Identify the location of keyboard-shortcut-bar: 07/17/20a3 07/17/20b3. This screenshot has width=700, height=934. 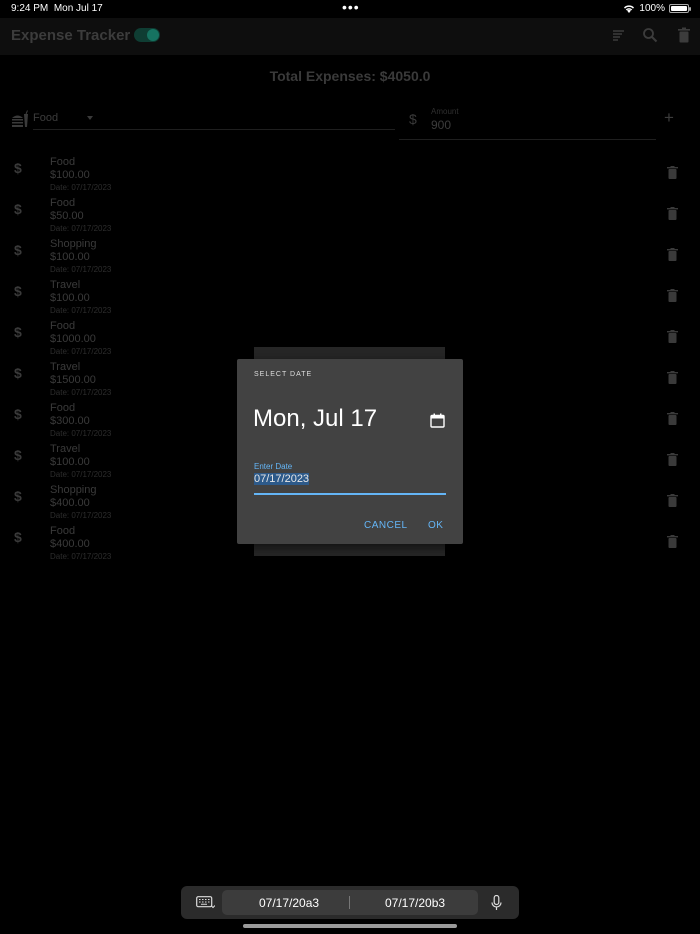
(350, 902).